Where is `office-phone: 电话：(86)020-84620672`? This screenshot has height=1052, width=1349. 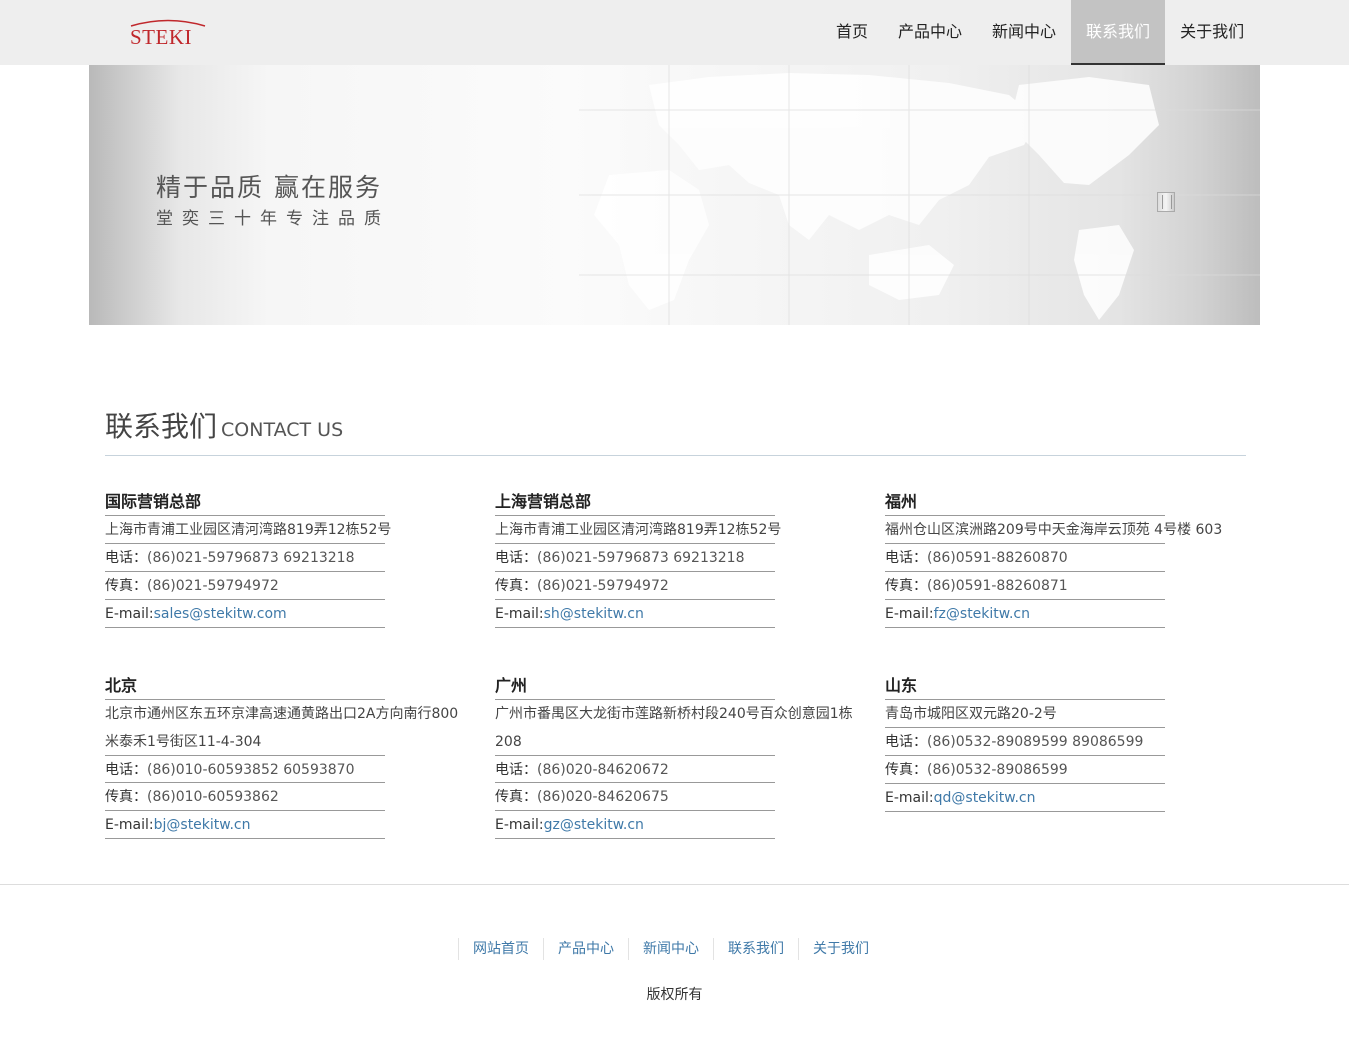
office-phone: 电话：(86)020-84620672 is located at coordinates (635, 769).